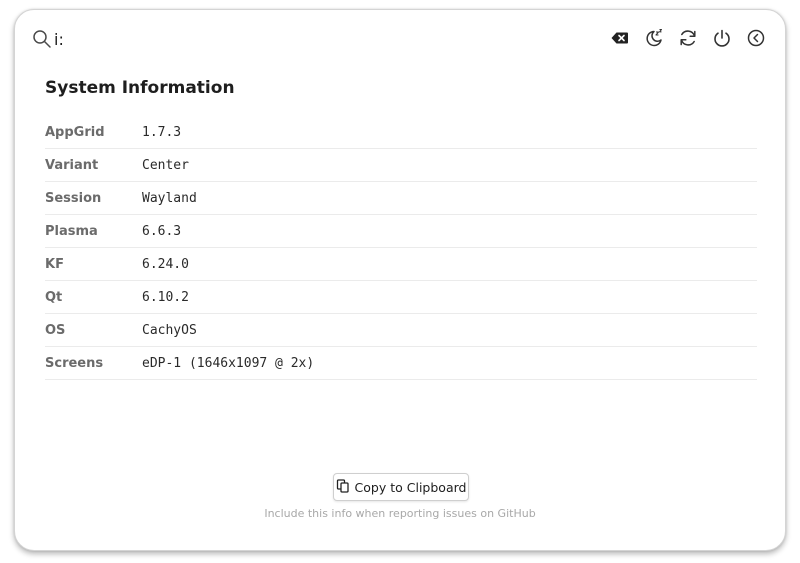 The image size is (800, 563). I want to click on info-value: Wayland, so click(169, 198).